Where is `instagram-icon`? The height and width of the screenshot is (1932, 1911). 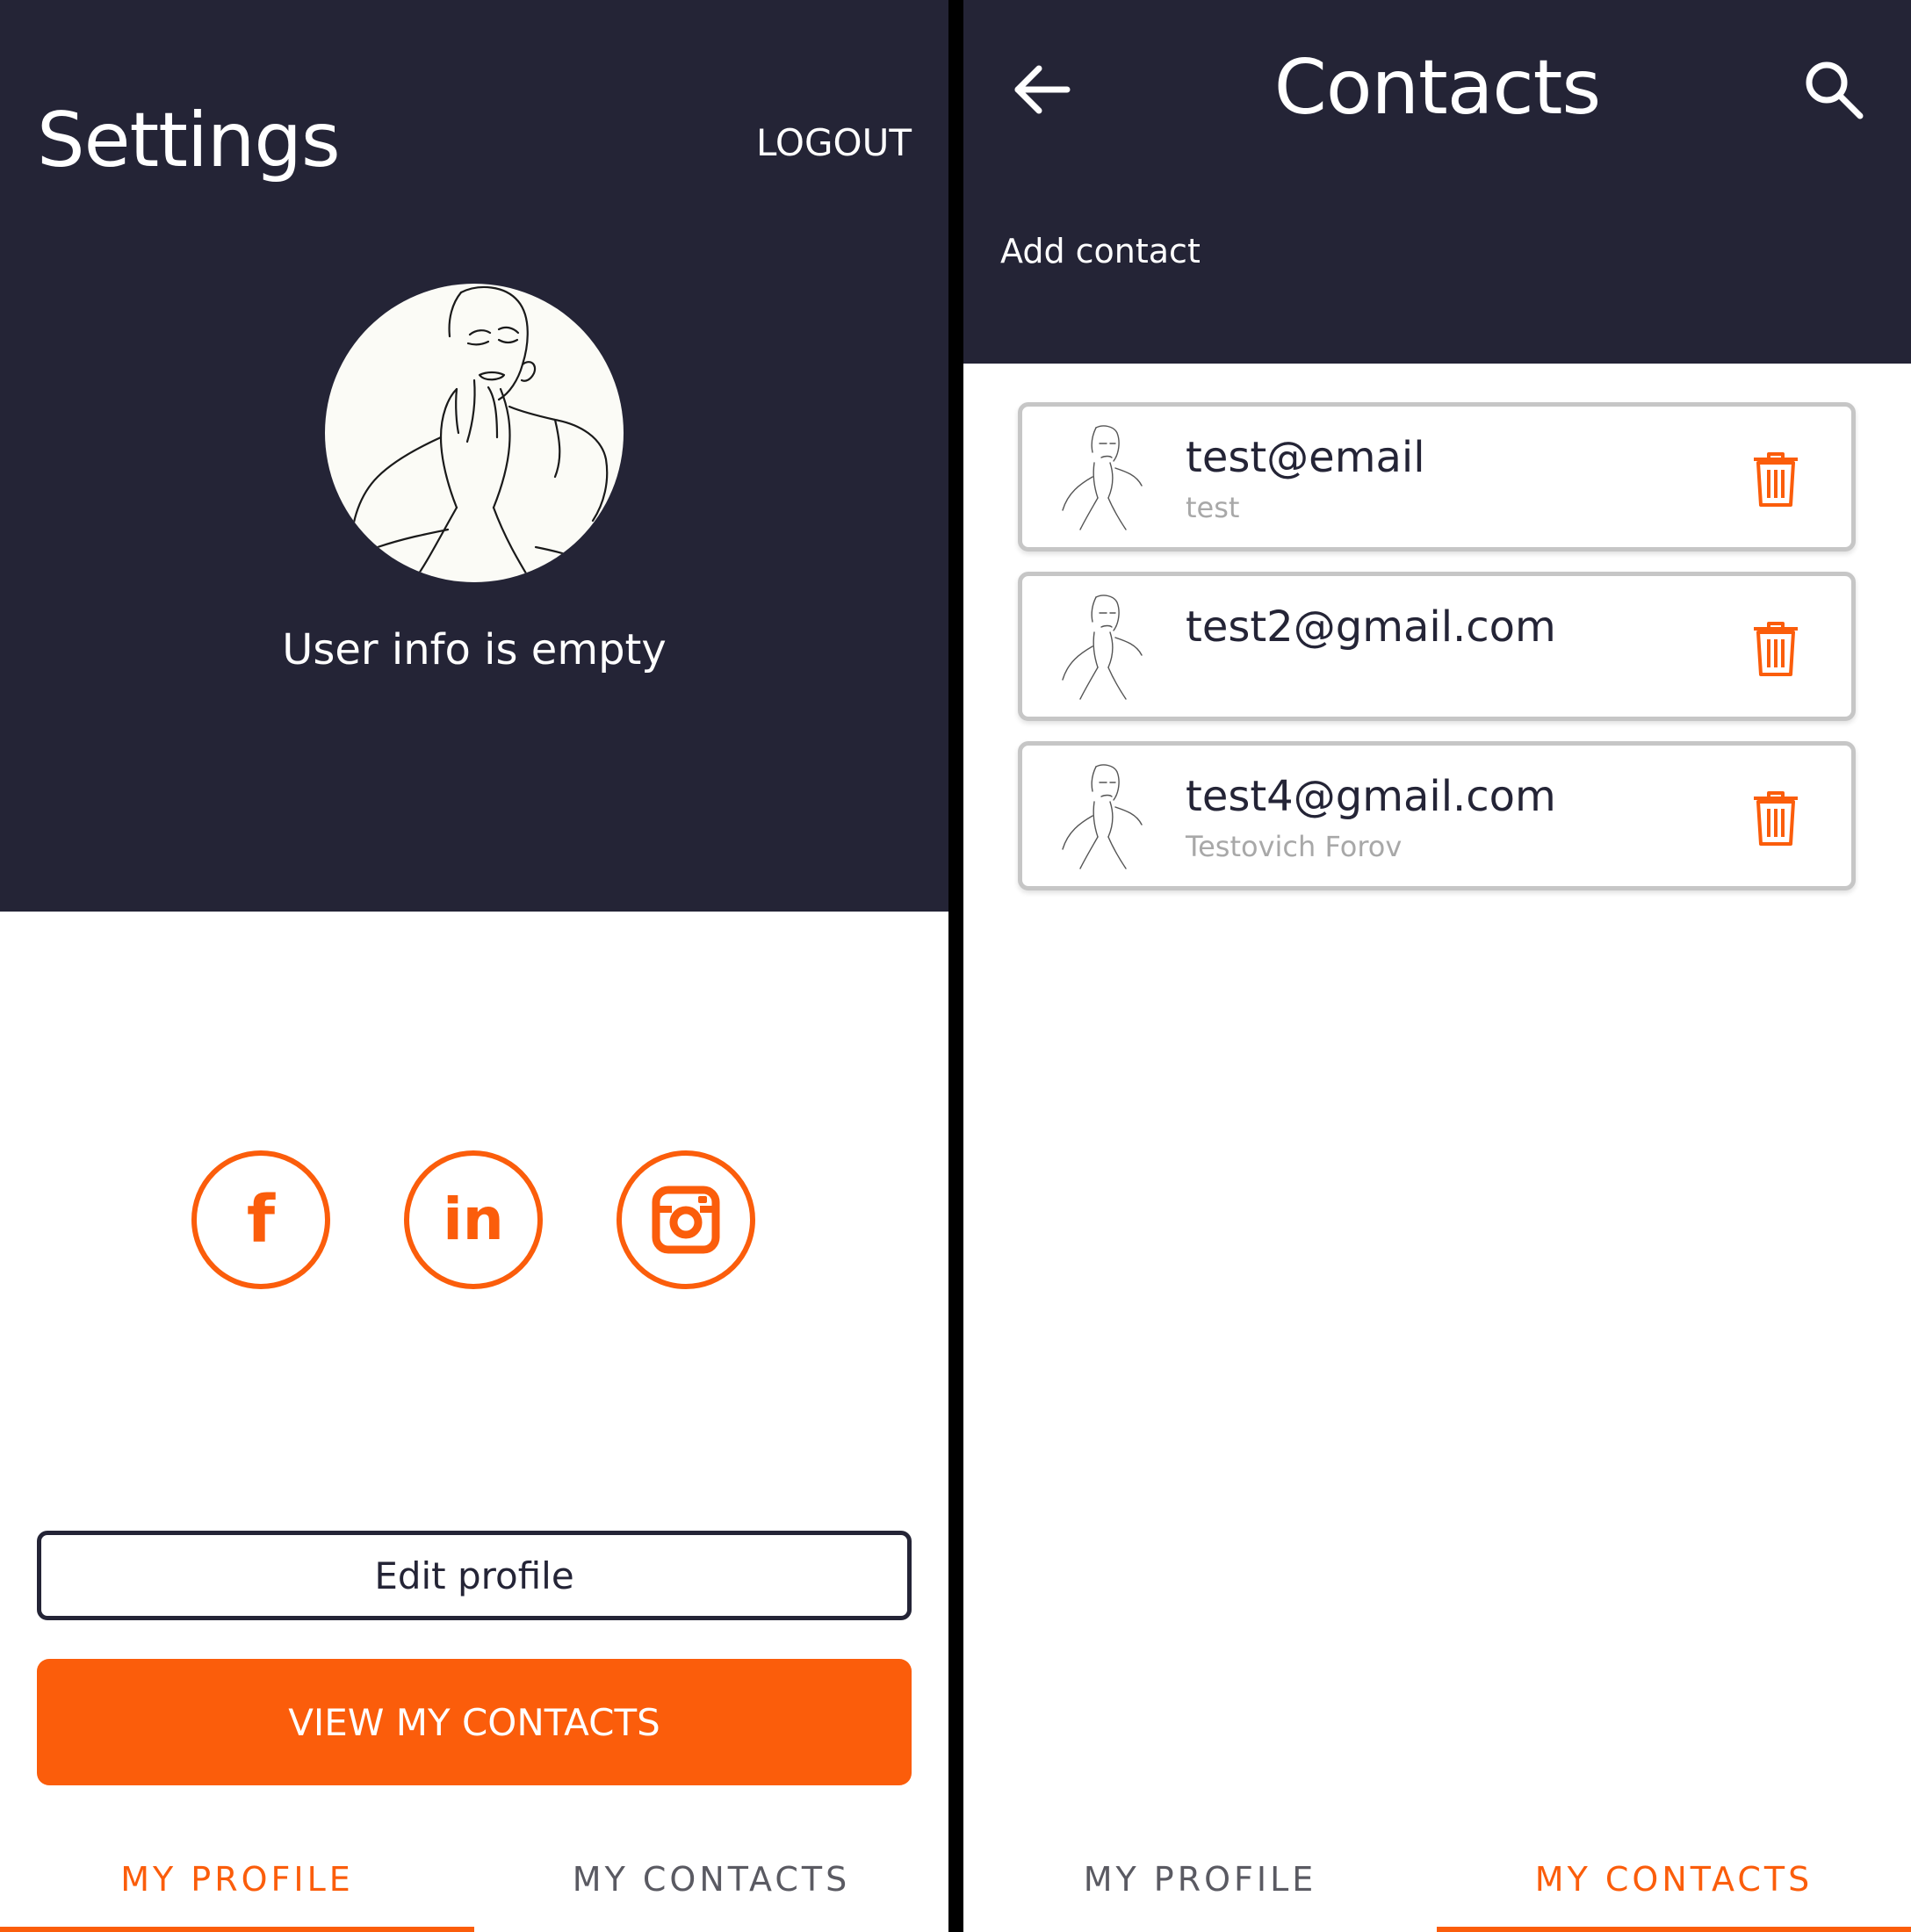 instagram-icon is located at coordinates (686, 1220).